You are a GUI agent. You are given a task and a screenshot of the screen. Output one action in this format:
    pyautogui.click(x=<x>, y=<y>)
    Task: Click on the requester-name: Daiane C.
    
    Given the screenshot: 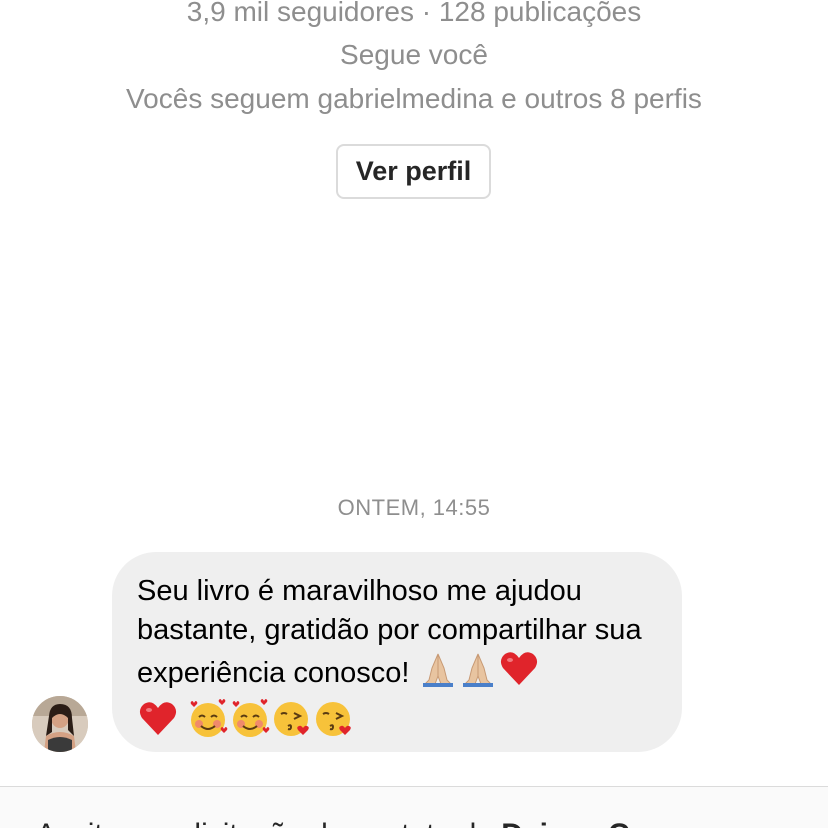 What is the action you would take?
    pyautogui.click(x=569, y=823)
    